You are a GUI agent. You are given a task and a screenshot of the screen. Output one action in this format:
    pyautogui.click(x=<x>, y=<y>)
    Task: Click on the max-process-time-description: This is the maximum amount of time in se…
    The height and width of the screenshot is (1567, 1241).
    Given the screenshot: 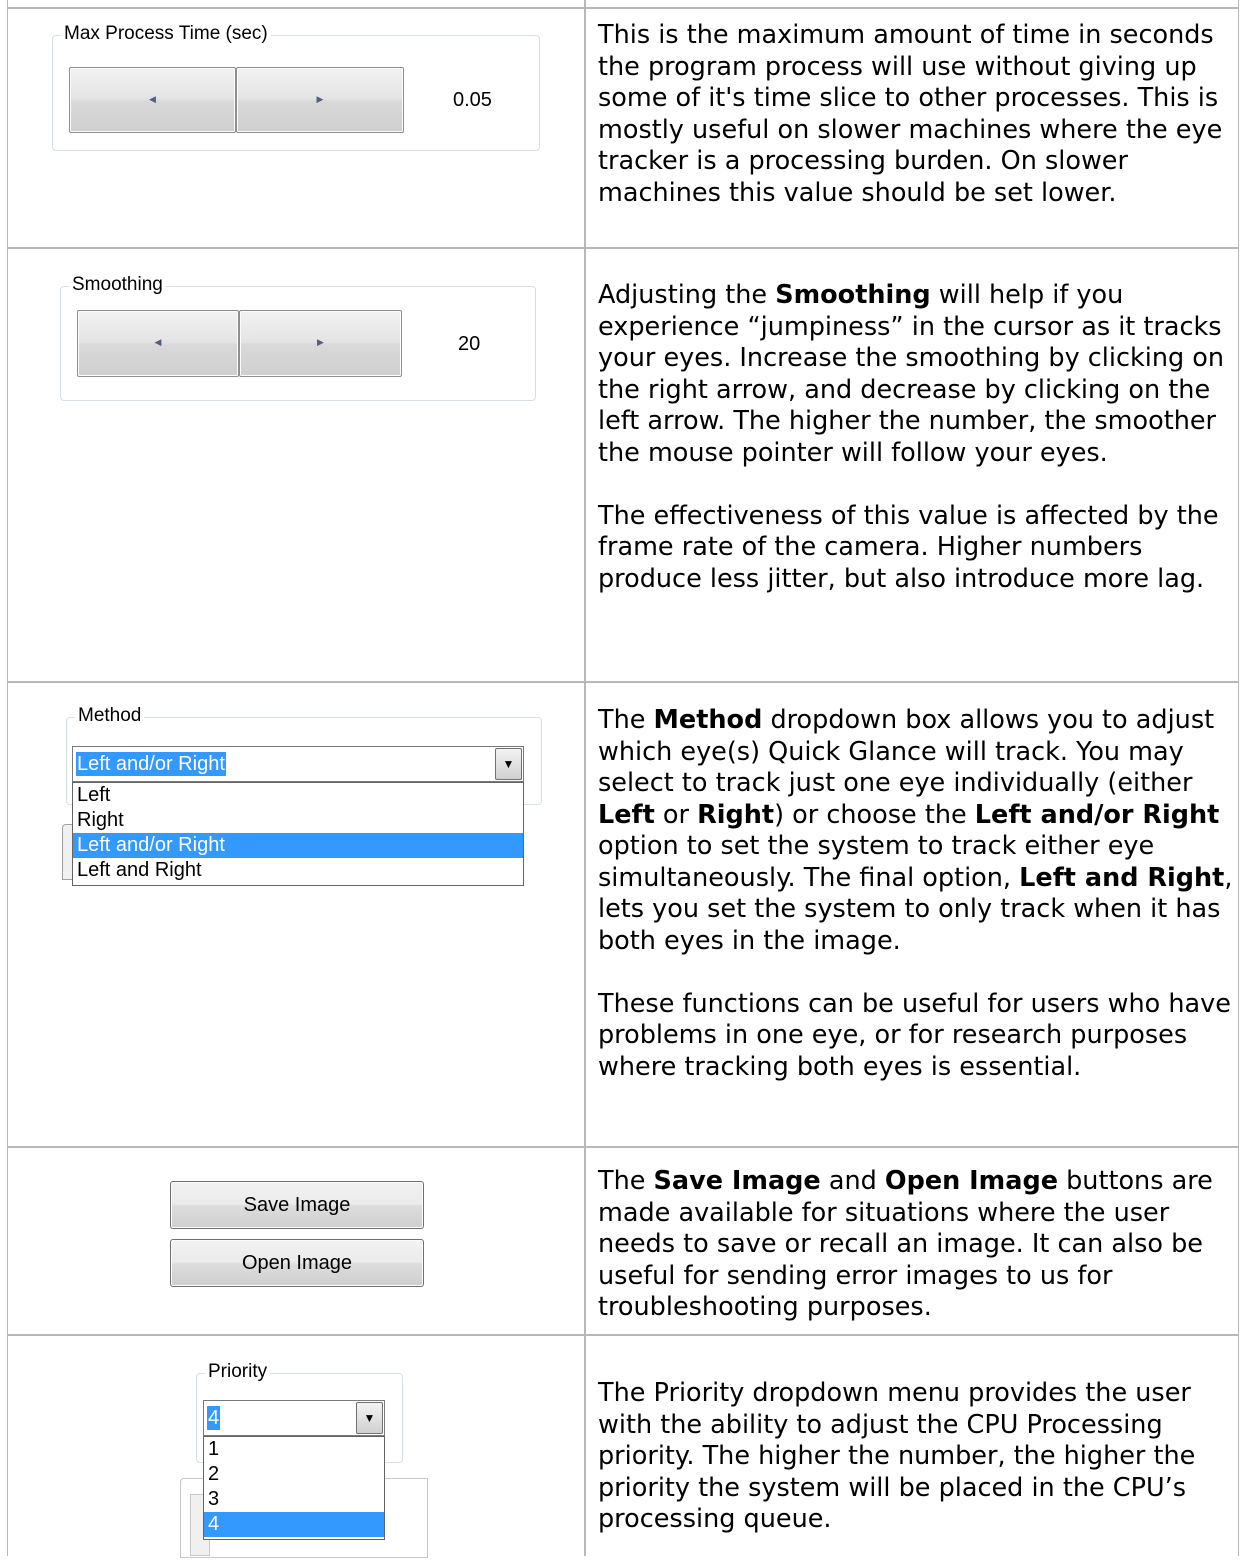 What is the action you would take?
    pyautogui.click(x=910, y=114)
    